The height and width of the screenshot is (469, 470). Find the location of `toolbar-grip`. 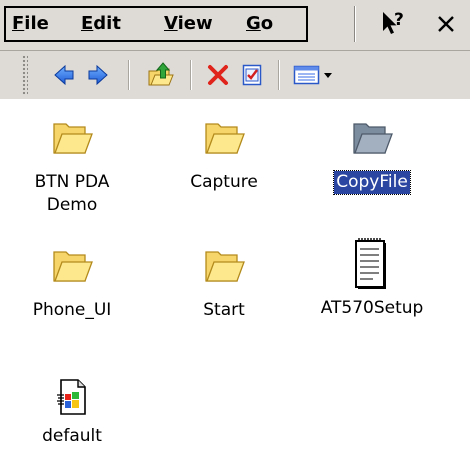

toolbar-grip is located at coordinates (25, 75).